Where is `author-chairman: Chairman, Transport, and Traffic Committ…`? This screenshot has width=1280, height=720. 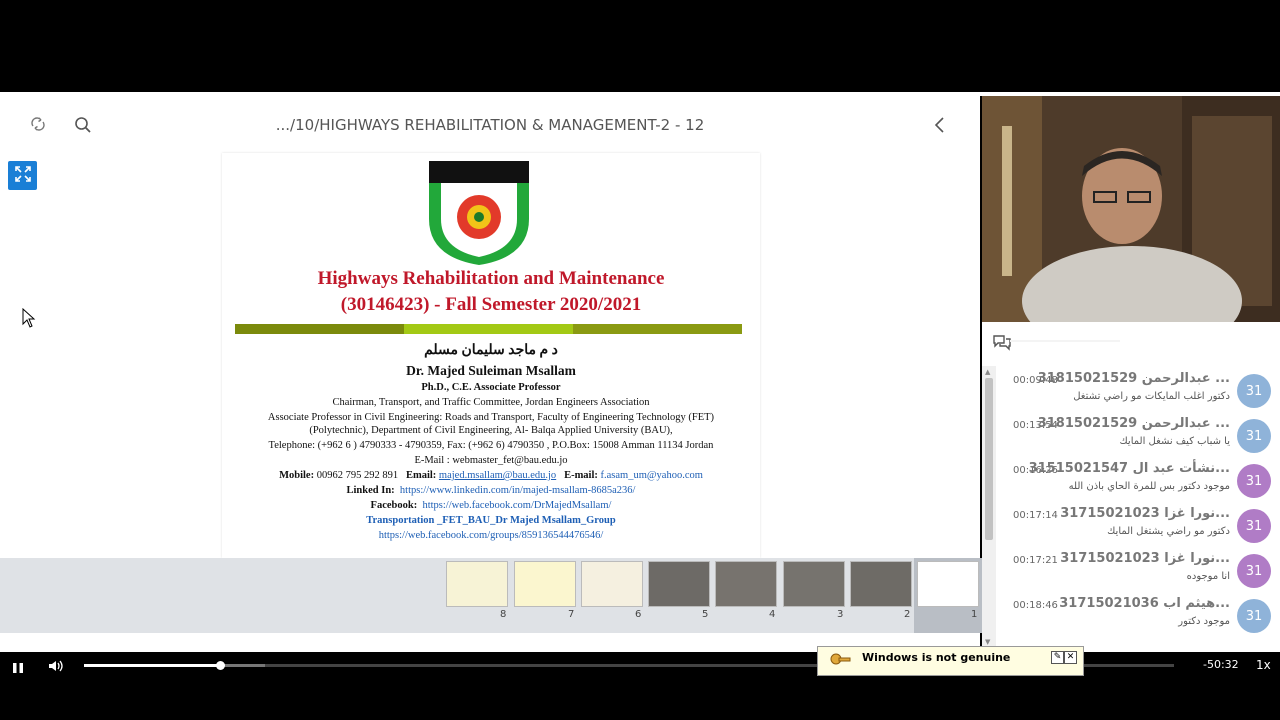
author-chairman: Chairman, Transport, and Traffic Committ… is located at coordinates (491, 402).